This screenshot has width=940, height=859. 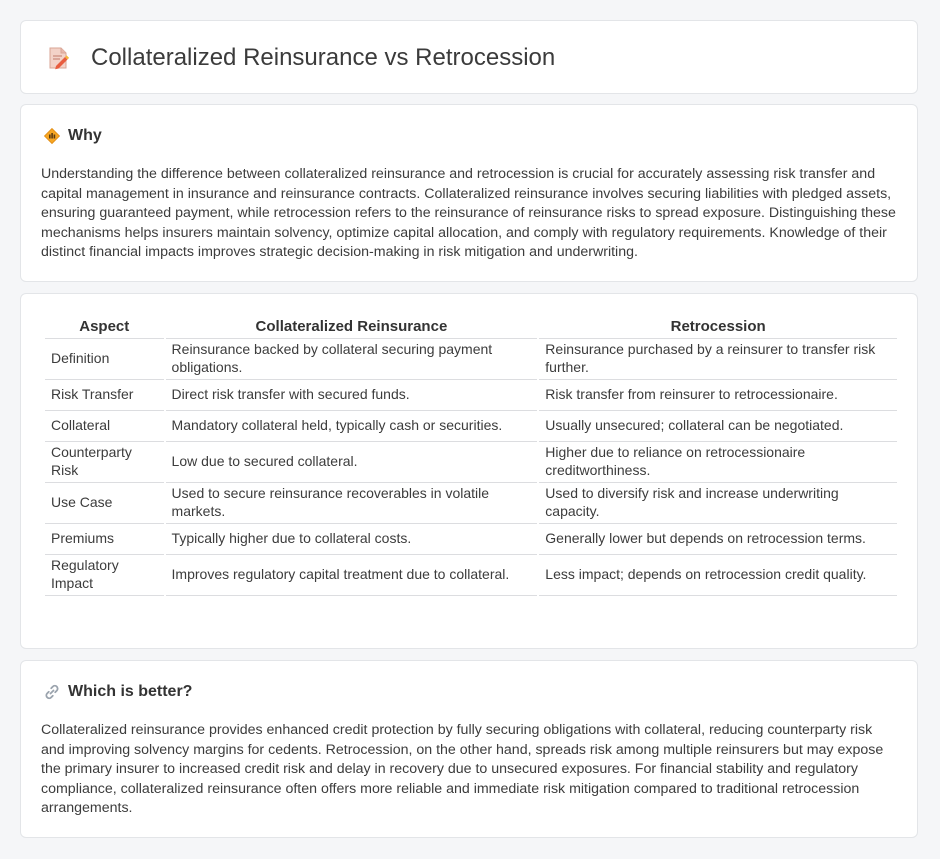 I want to click on aspect-cell: Definition, so click(x=104, y=359).